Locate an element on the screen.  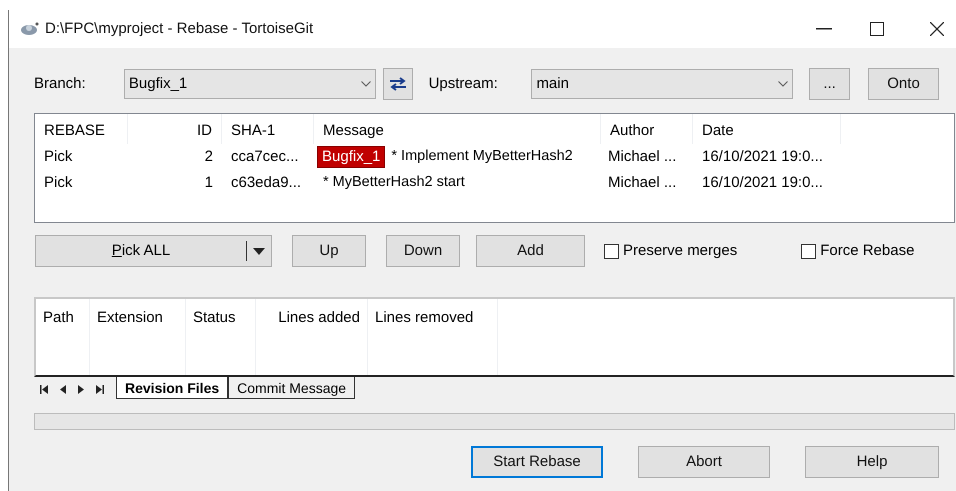
column-header: Status is located at coordinates (221, 337).